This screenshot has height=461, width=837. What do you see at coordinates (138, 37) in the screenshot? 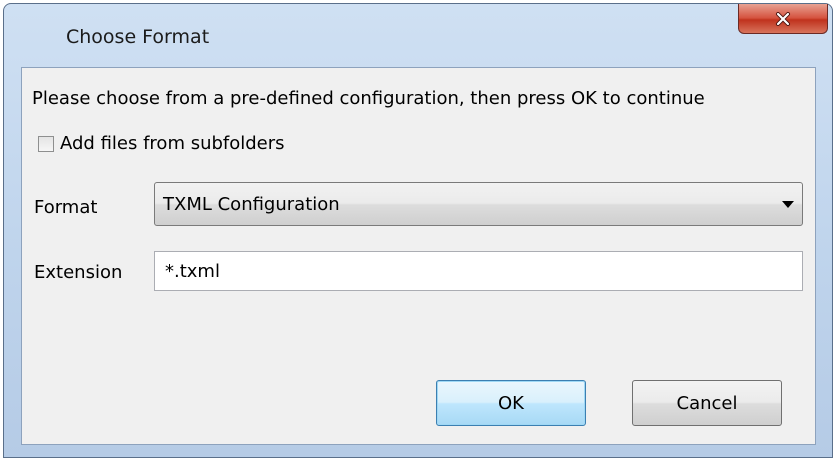
I see `window-title: Choose Format` at bounding box center [138, 37].